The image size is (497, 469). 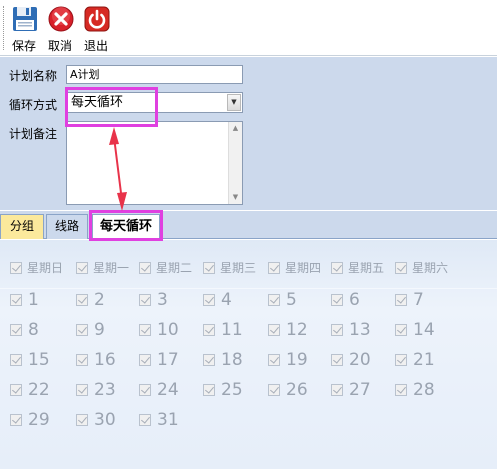 What do you see at coordinates (33, 105) in the screenshot?
I see `cycle-mode-label: 循环方式` at bounding box center [33, 105].